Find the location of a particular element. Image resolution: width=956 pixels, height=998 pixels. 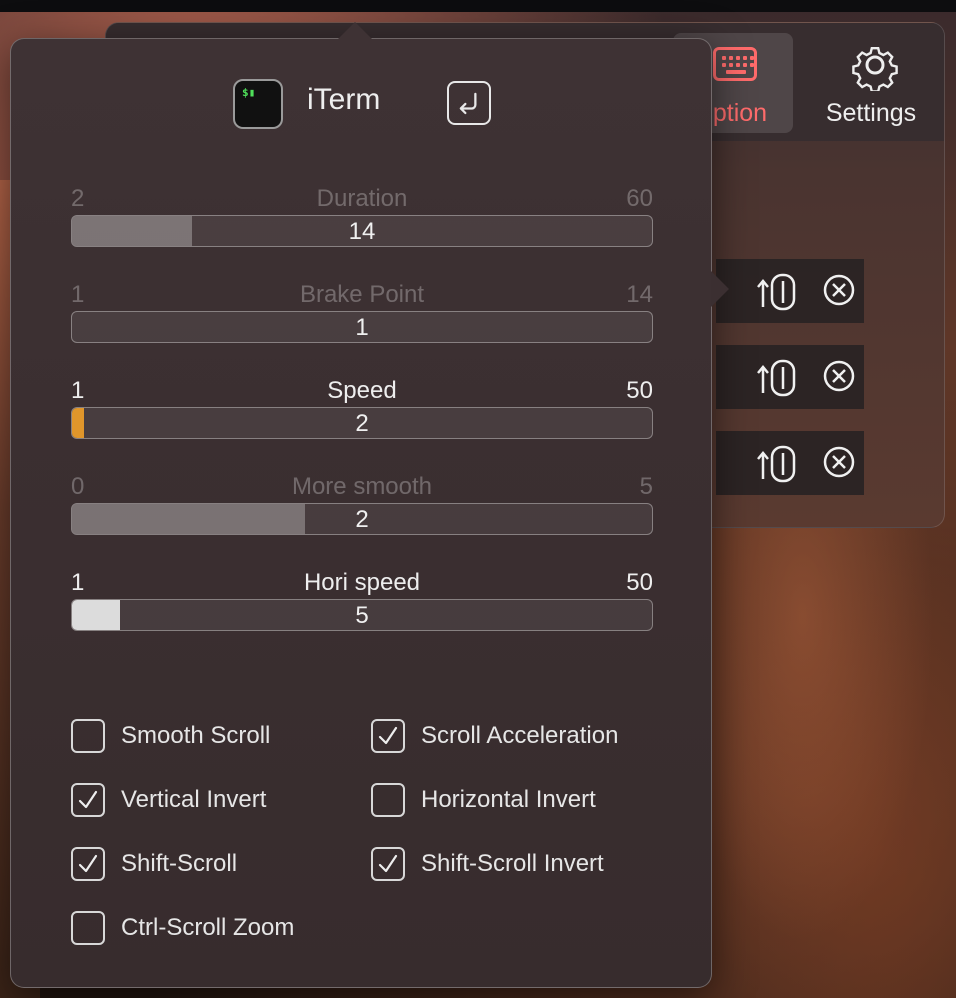

slider-hori-speed: 1 Hori speed 50 5 is located at coordinates (362, 609).